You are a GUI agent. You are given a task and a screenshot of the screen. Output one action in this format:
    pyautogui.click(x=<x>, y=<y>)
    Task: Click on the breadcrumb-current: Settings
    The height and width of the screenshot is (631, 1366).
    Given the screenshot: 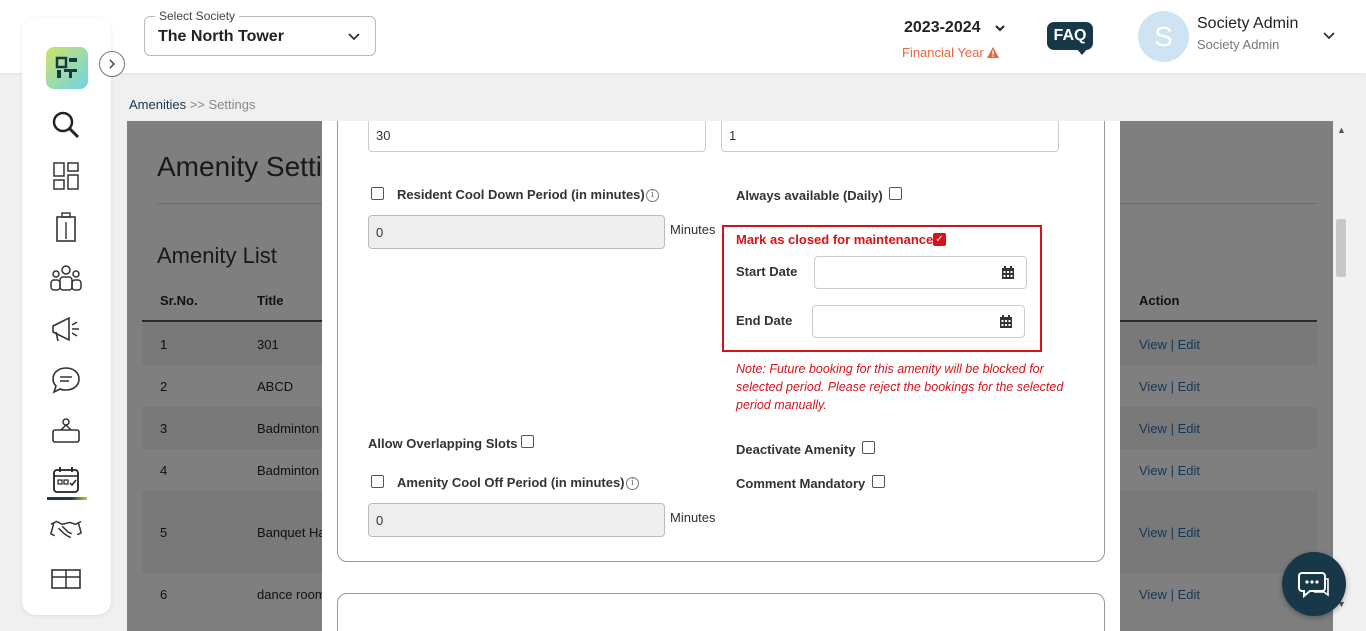 What is the action you would take?
    pyautogui.click(x=232, y=104)
    